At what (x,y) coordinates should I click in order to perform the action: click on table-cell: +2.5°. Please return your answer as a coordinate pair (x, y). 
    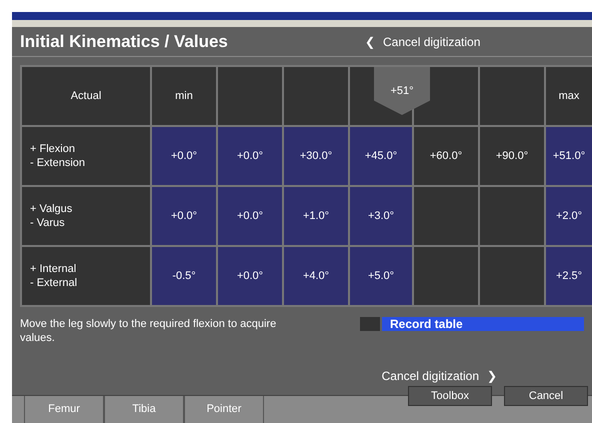
    Looking at the image, I should click on (569, 276).